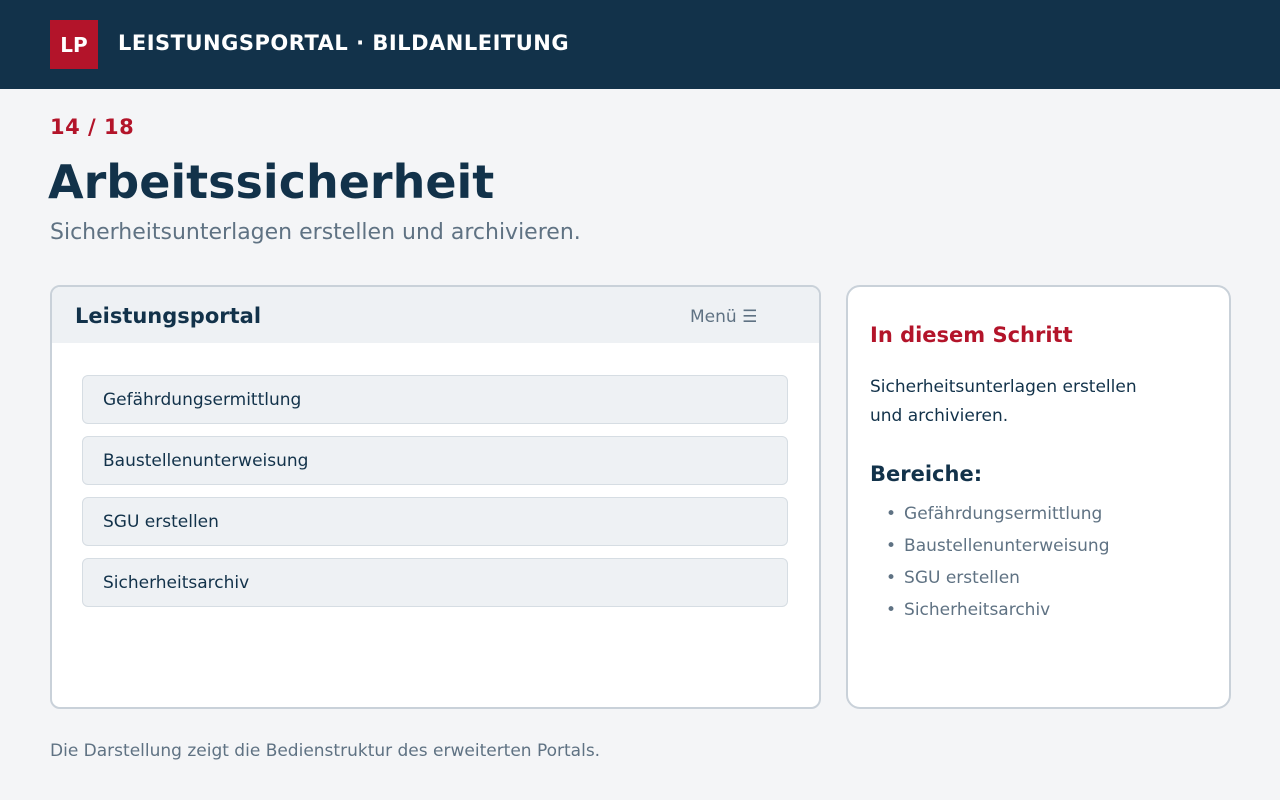 This screenshot has width=1280, height=800. What do you see at coordinates (926, 474) in the screenshot?
I see `areas-heading: Bereiche:` at bounding box center [926, 474].